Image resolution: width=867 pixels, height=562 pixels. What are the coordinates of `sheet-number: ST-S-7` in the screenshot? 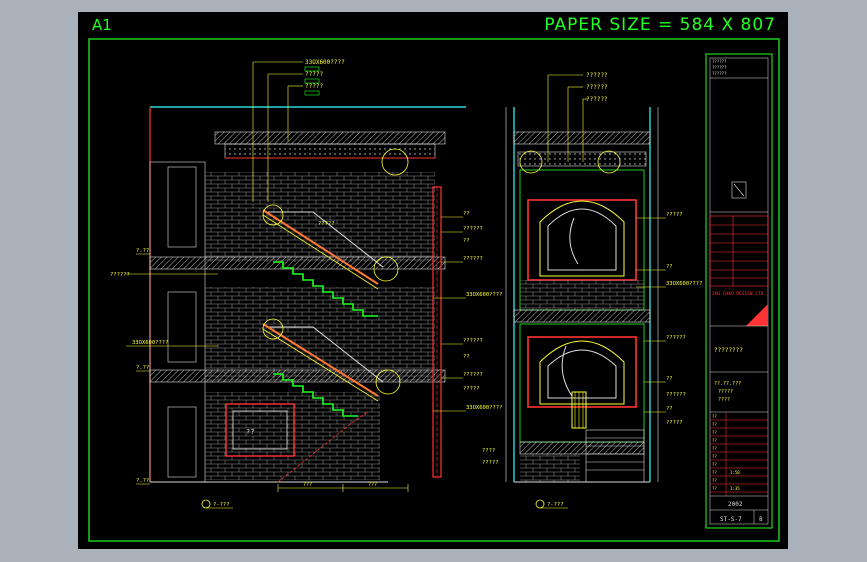 It's located at (731, 519).